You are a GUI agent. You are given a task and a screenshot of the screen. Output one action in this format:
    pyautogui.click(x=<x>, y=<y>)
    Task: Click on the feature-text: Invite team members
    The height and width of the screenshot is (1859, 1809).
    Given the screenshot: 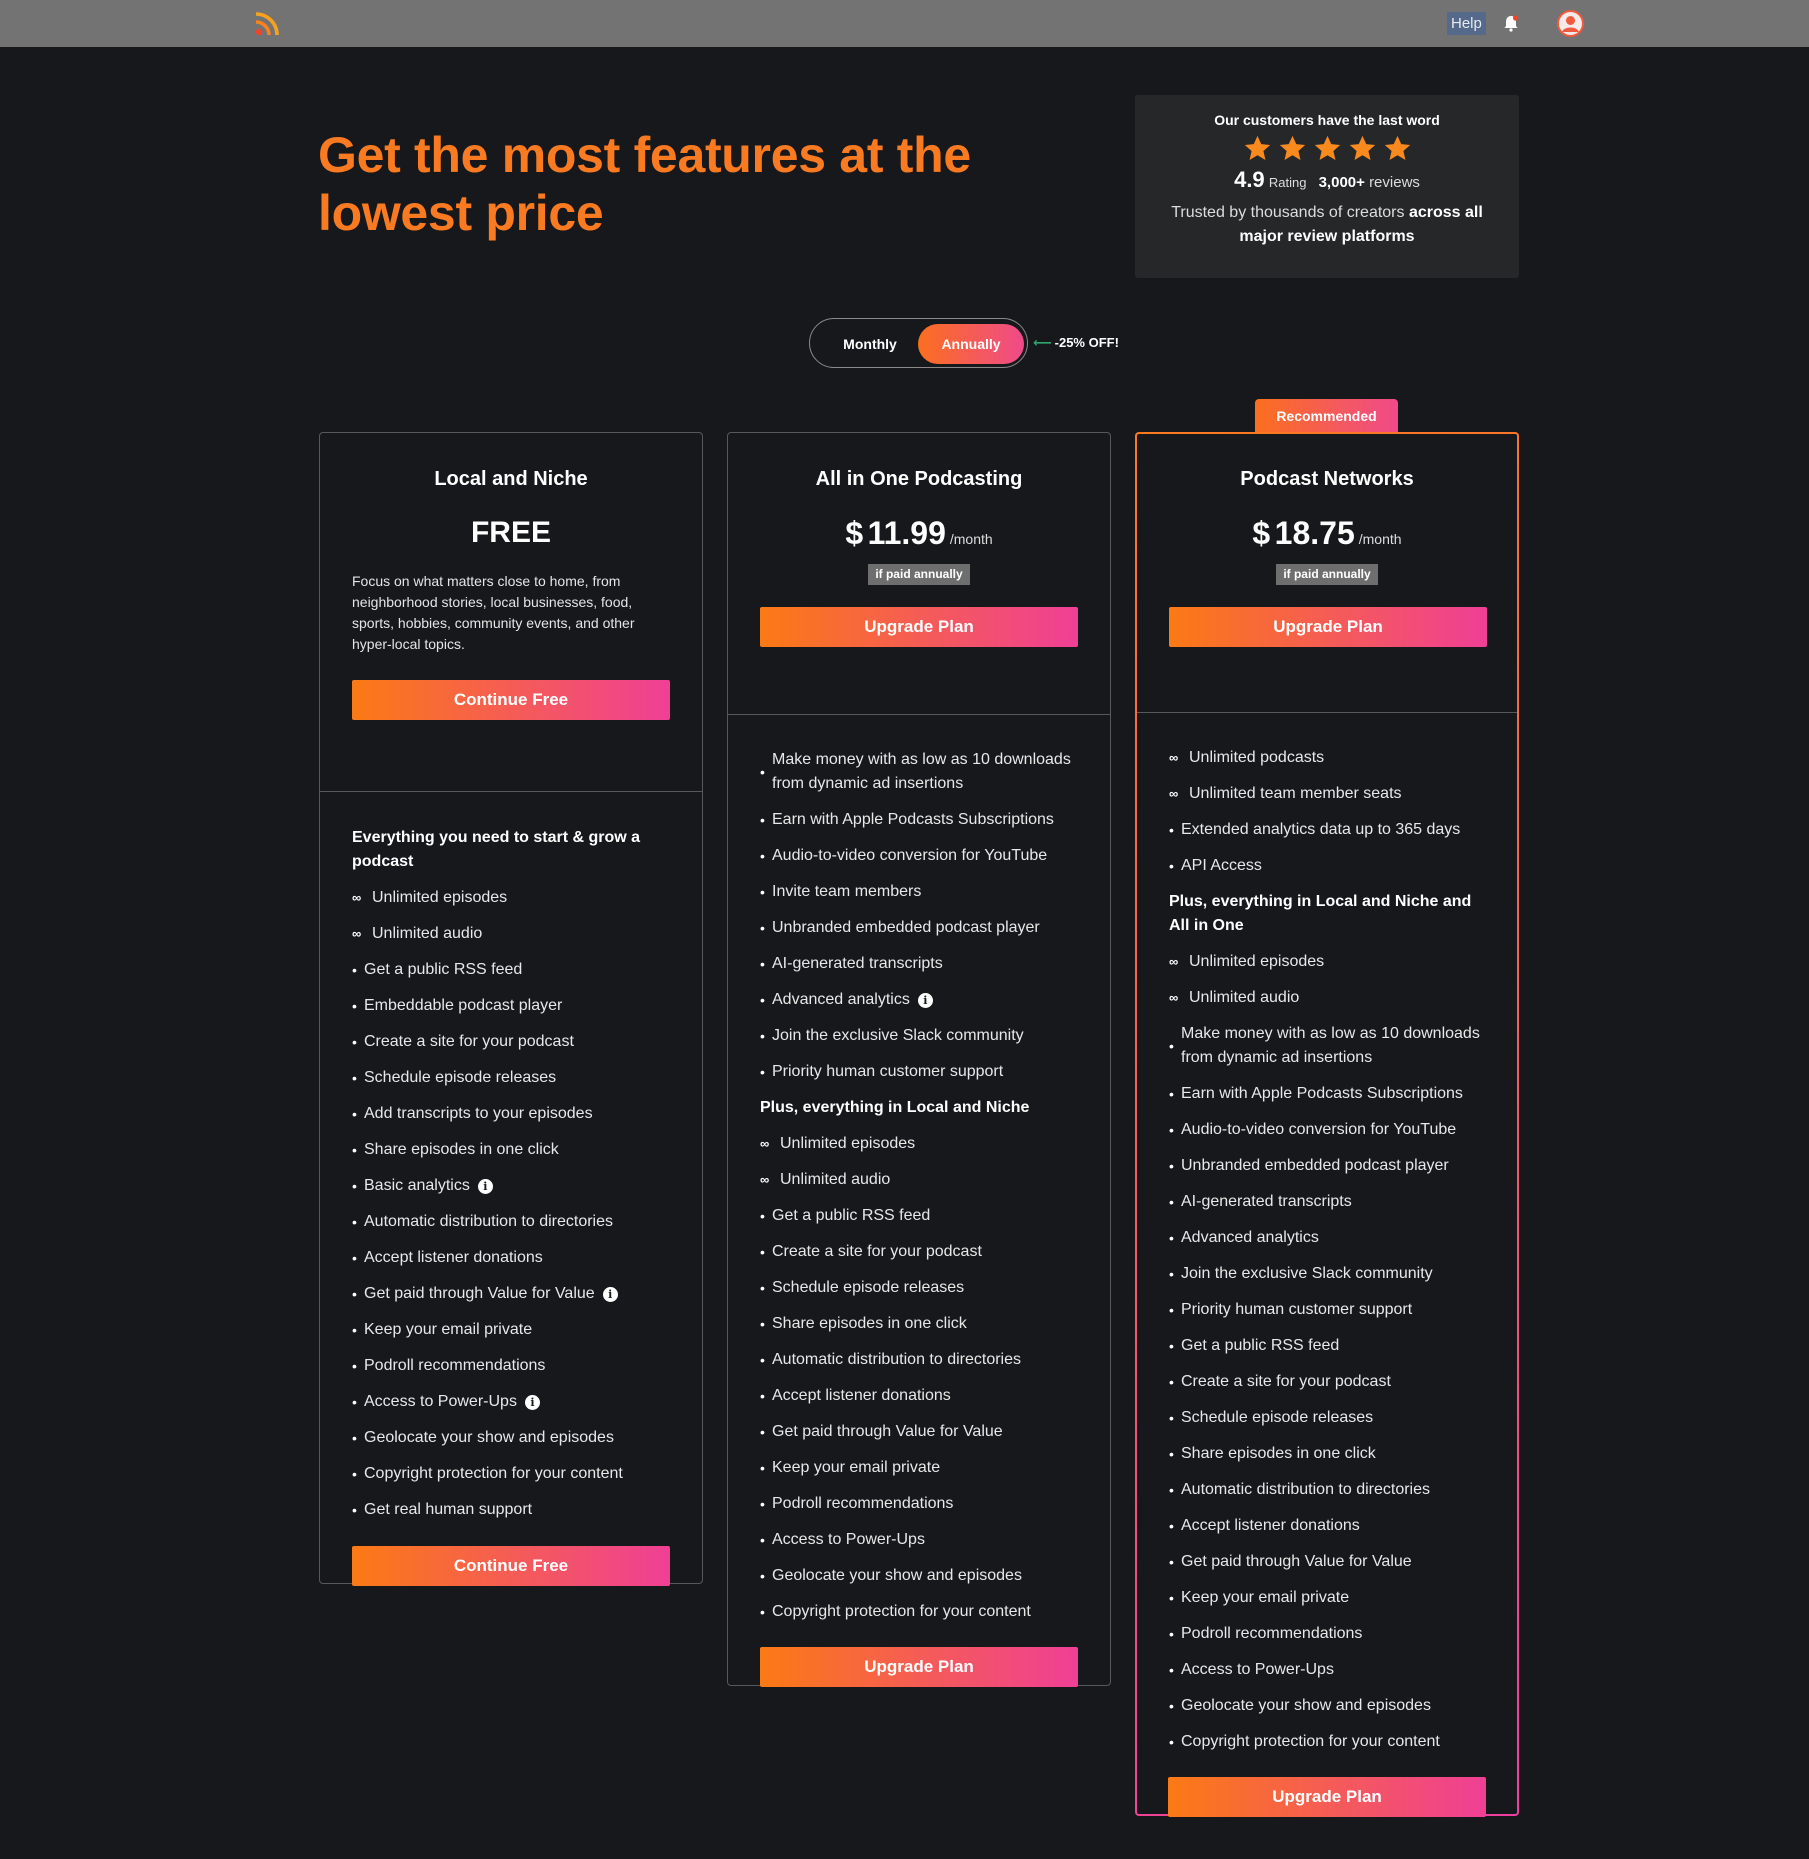 What is the action you would take?
    pyautogui.click(x=847, y=891)
    